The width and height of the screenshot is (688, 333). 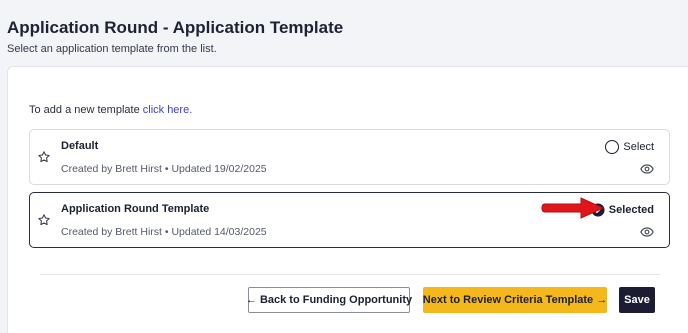 I want to click on footer-divider, so click(x=350, y=274).